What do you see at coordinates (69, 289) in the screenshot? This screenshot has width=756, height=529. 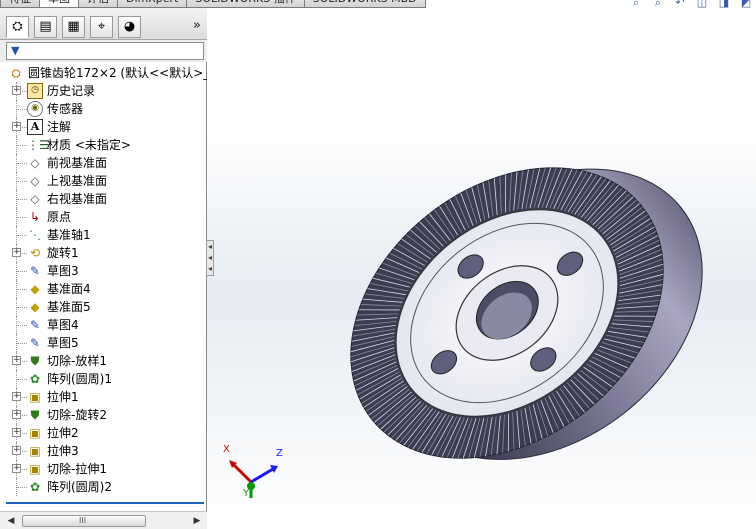 I see `tree-item-label: 基准面4` at bounding box center [69, 289].